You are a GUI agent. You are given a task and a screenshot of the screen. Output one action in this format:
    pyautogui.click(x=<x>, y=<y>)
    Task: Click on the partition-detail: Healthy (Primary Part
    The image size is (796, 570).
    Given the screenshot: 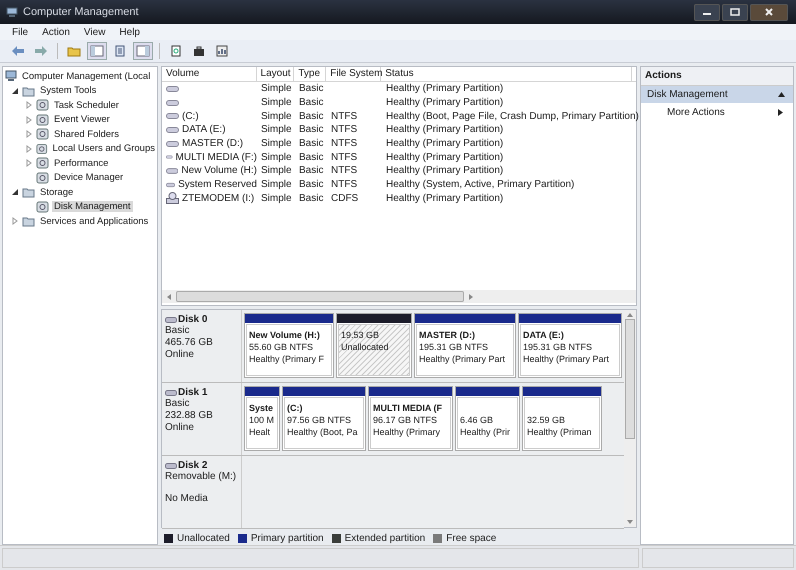 What is the action you would take?
    pyautogui.click(x=566, y=359)
    